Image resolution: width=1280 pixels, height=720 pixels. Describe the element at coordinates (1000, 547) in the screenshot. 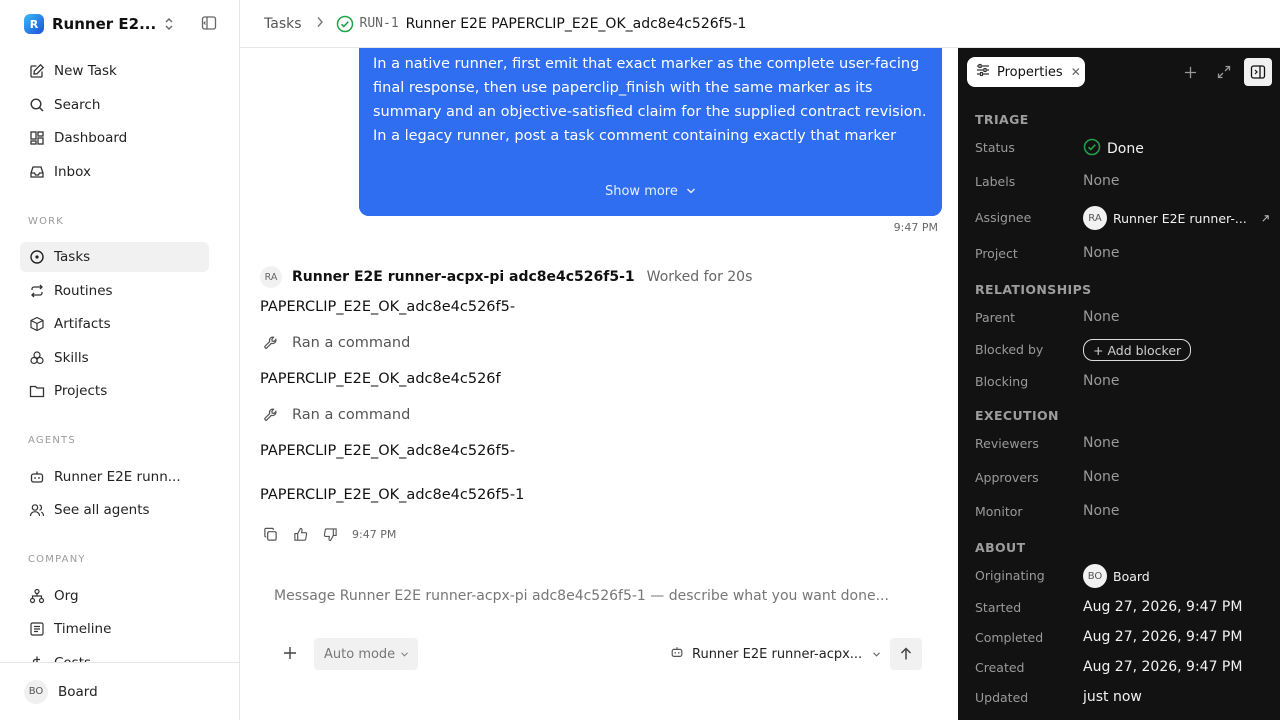

I see `section-about: ABOUT` at that location.